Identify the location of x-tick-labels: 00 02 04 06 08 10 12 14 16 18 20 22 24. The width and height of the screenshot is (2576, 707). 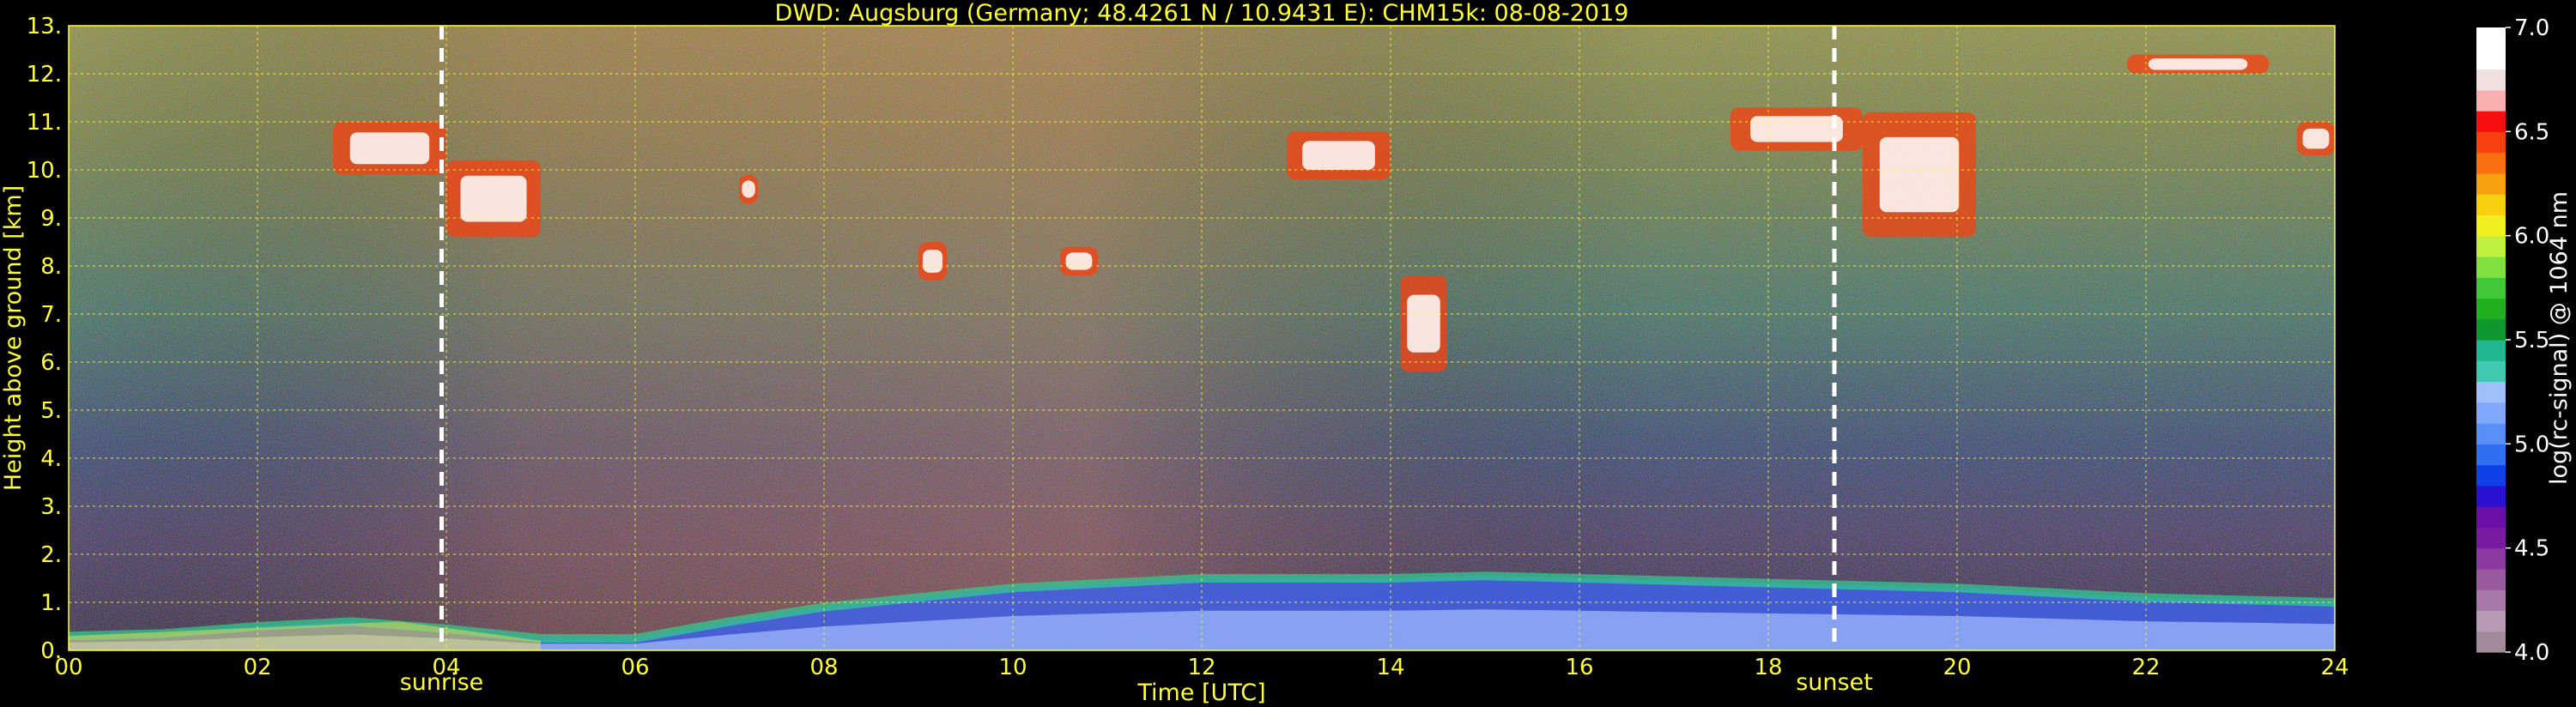
(1201, 667).